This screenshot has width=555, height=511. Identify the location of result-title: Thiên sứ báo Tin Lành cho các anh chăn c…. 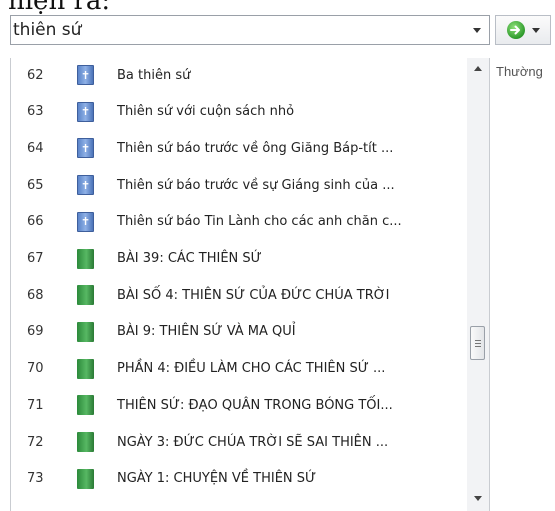
(259, 222).